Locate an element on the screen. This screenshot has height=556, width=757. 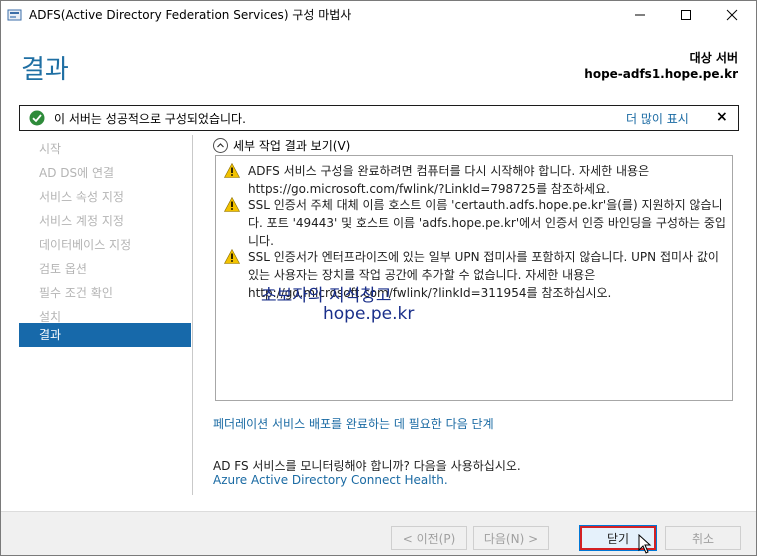
sidebar-item-start: 시작 is located at coordinates (105, 149).